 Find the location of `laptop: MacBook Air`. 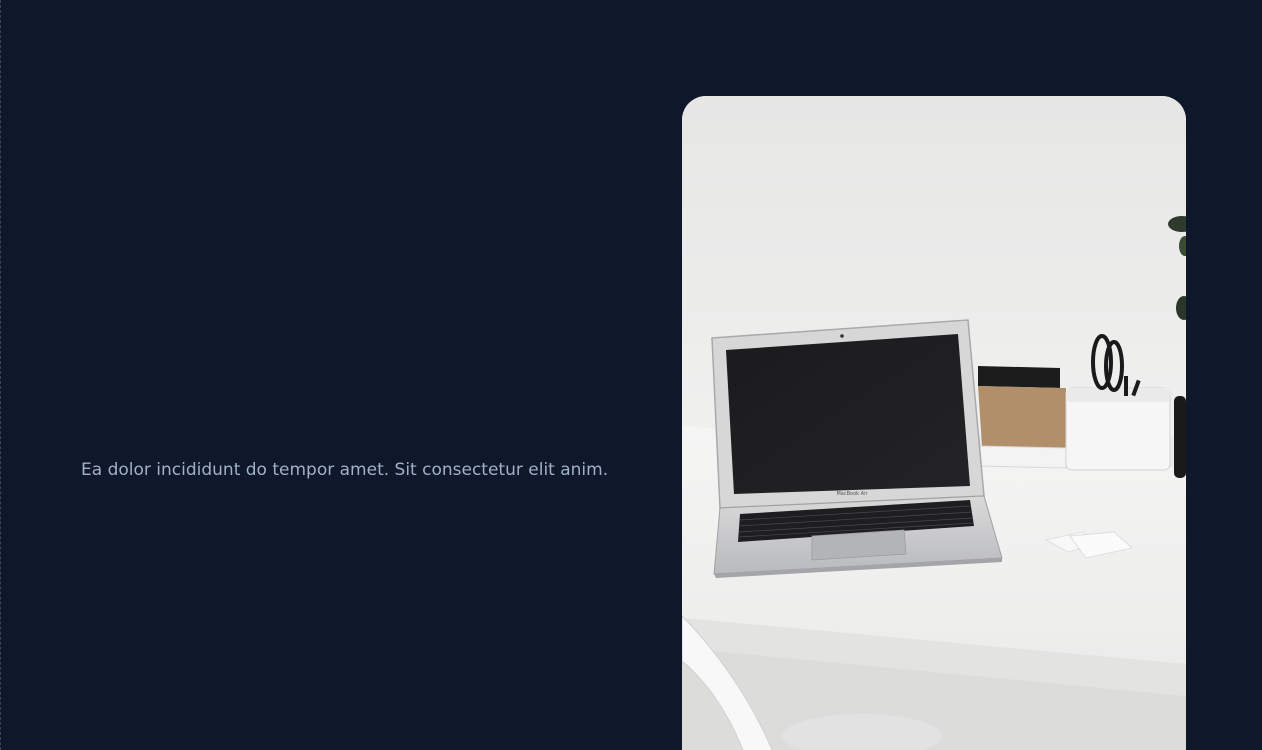

laptop: MacBook Air is located at coordinates (857, 448).